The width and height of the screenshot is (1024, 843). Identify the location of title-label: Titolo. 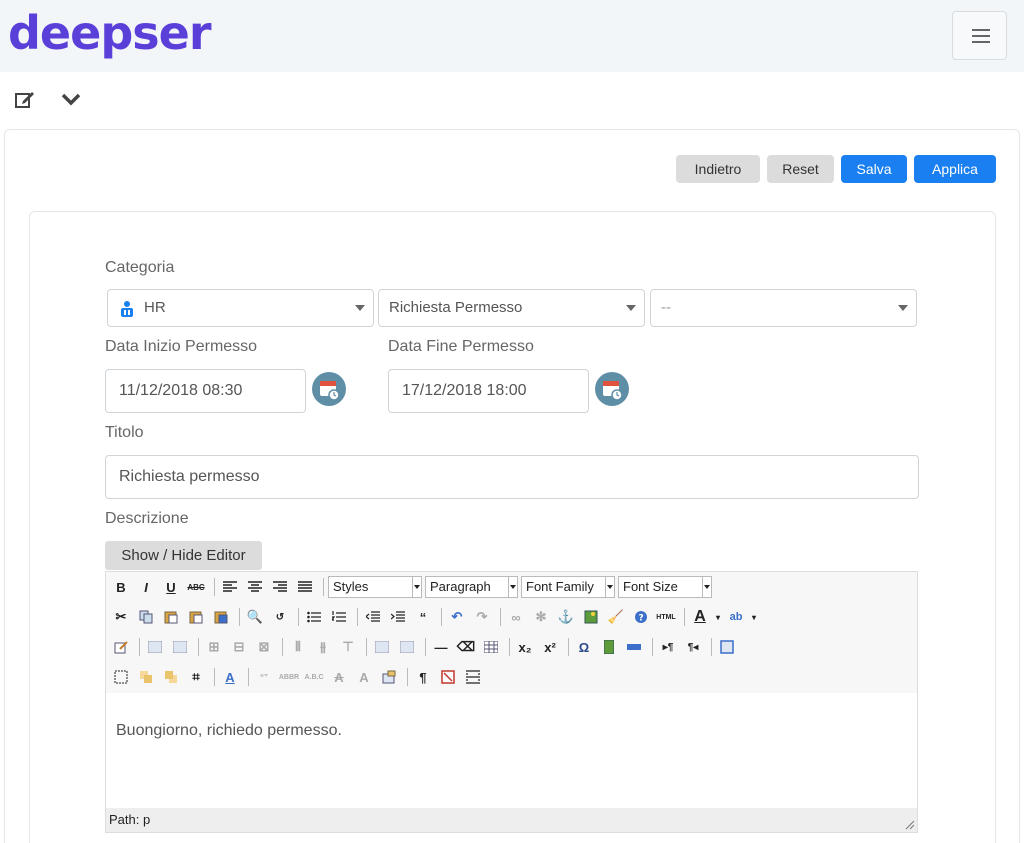
(124, 432).